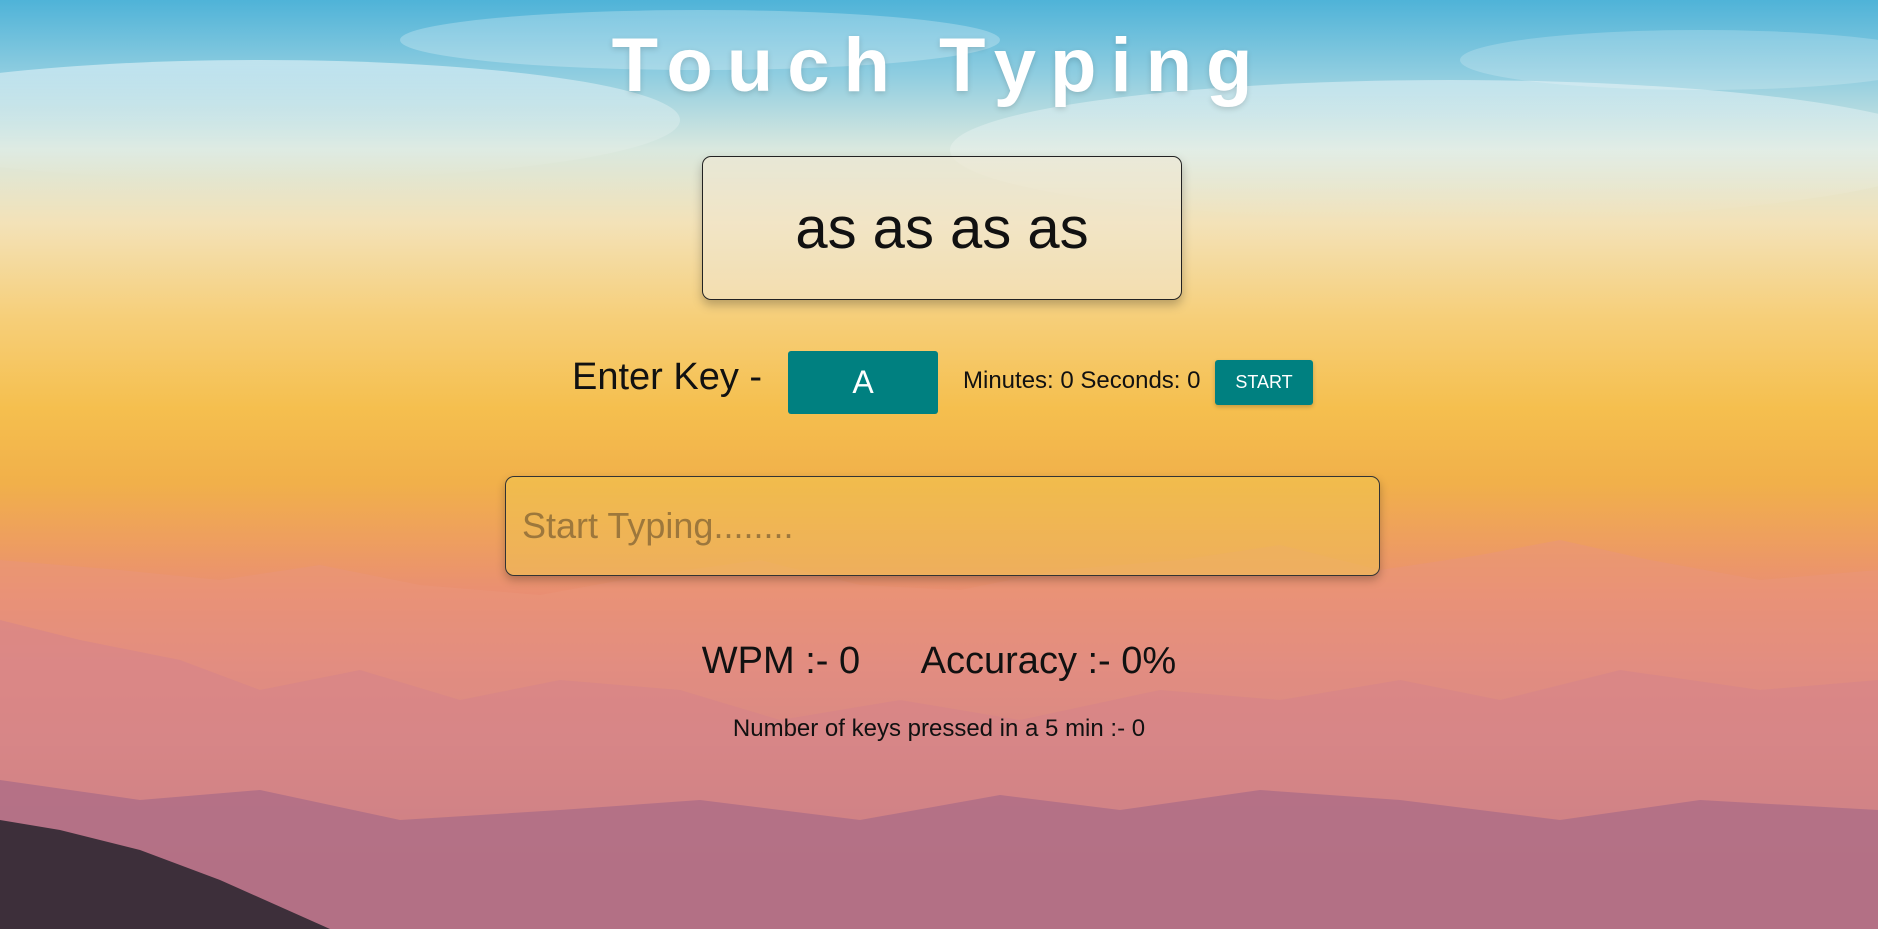  What do you see at coordinates (1048, 661) in the screenshot?
I see `accuracy-value: Accuracy :- 0%` at bounding box center [1048, 661].